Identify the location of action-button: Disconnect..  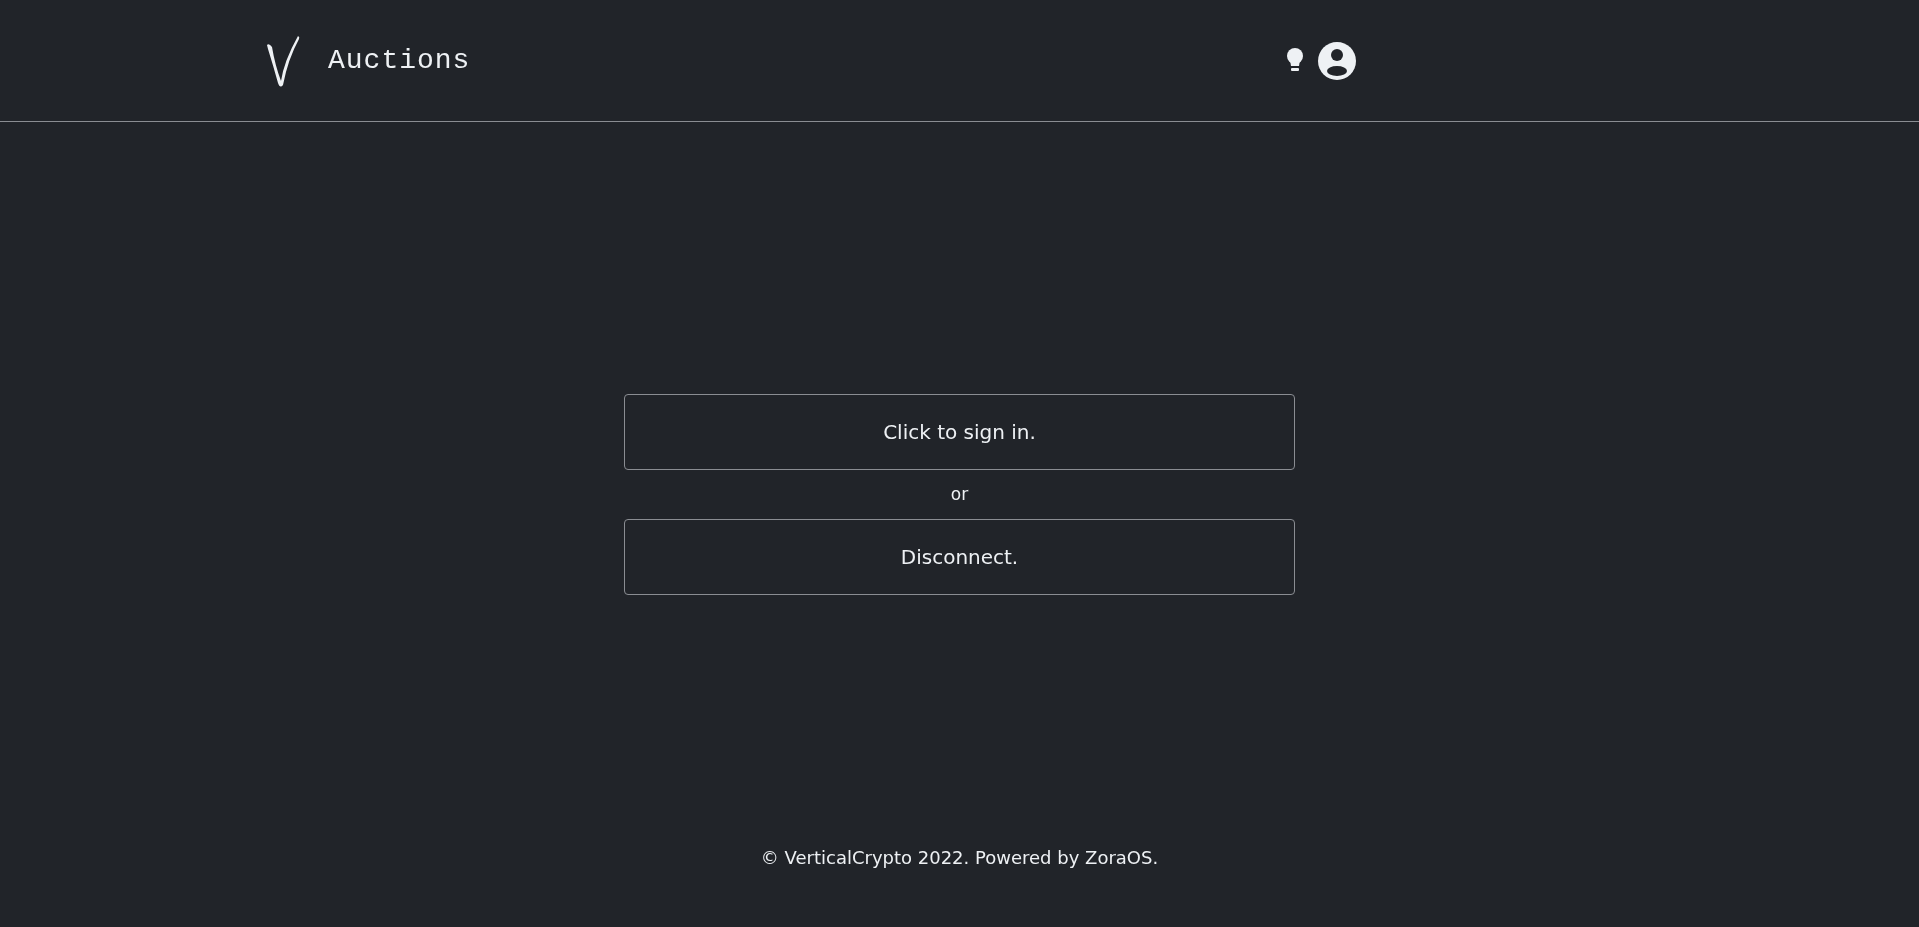
(959, 557).